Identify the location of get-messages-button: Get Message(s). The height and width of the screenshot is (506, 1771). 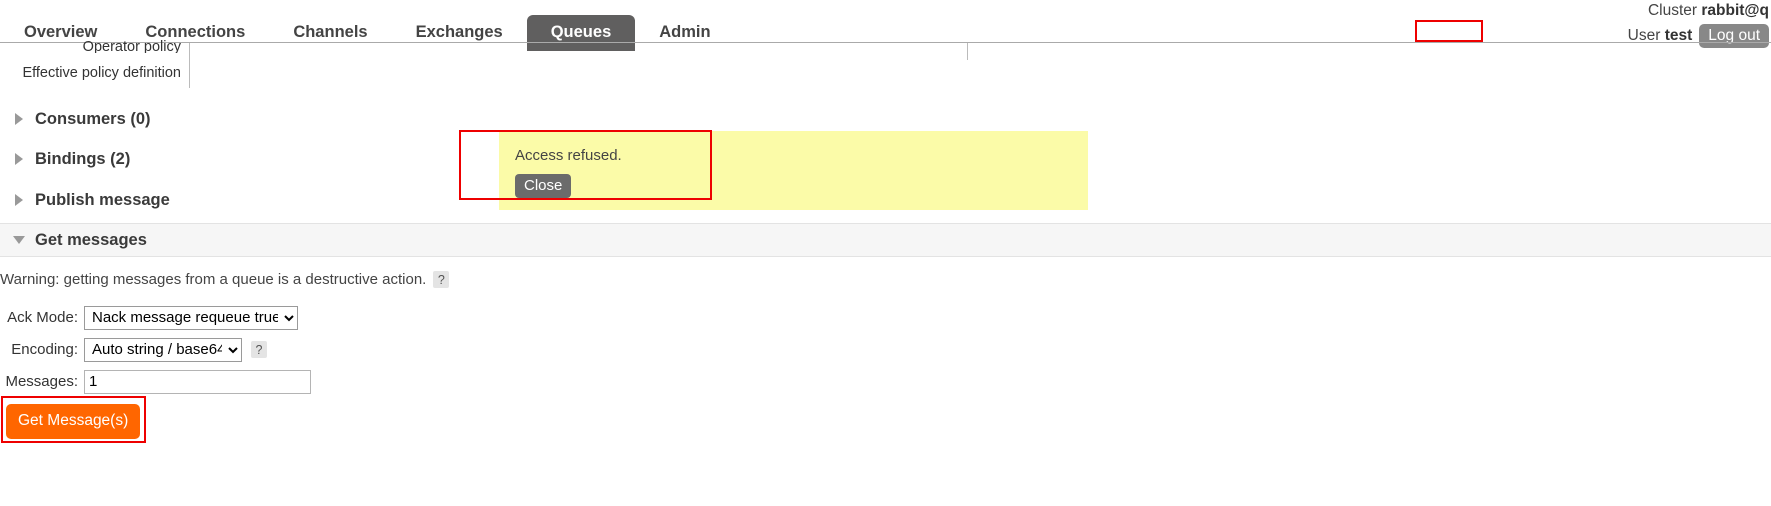
(73, 421).